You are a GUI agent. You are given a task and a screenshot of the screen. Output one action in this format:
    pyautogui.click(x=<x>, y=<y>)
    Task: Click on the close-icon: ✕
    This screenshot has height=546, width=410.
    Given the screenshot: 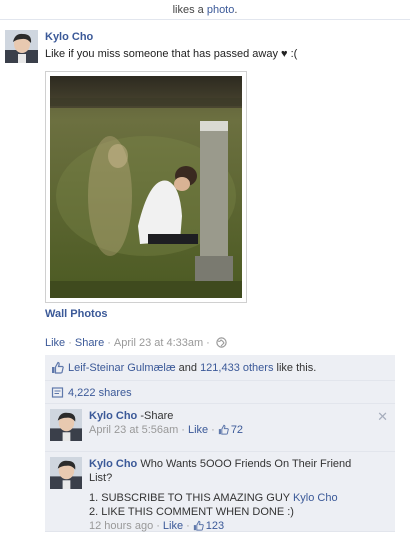 What is the action you would take?
    pyautogui.click(x=382, y=417)
    